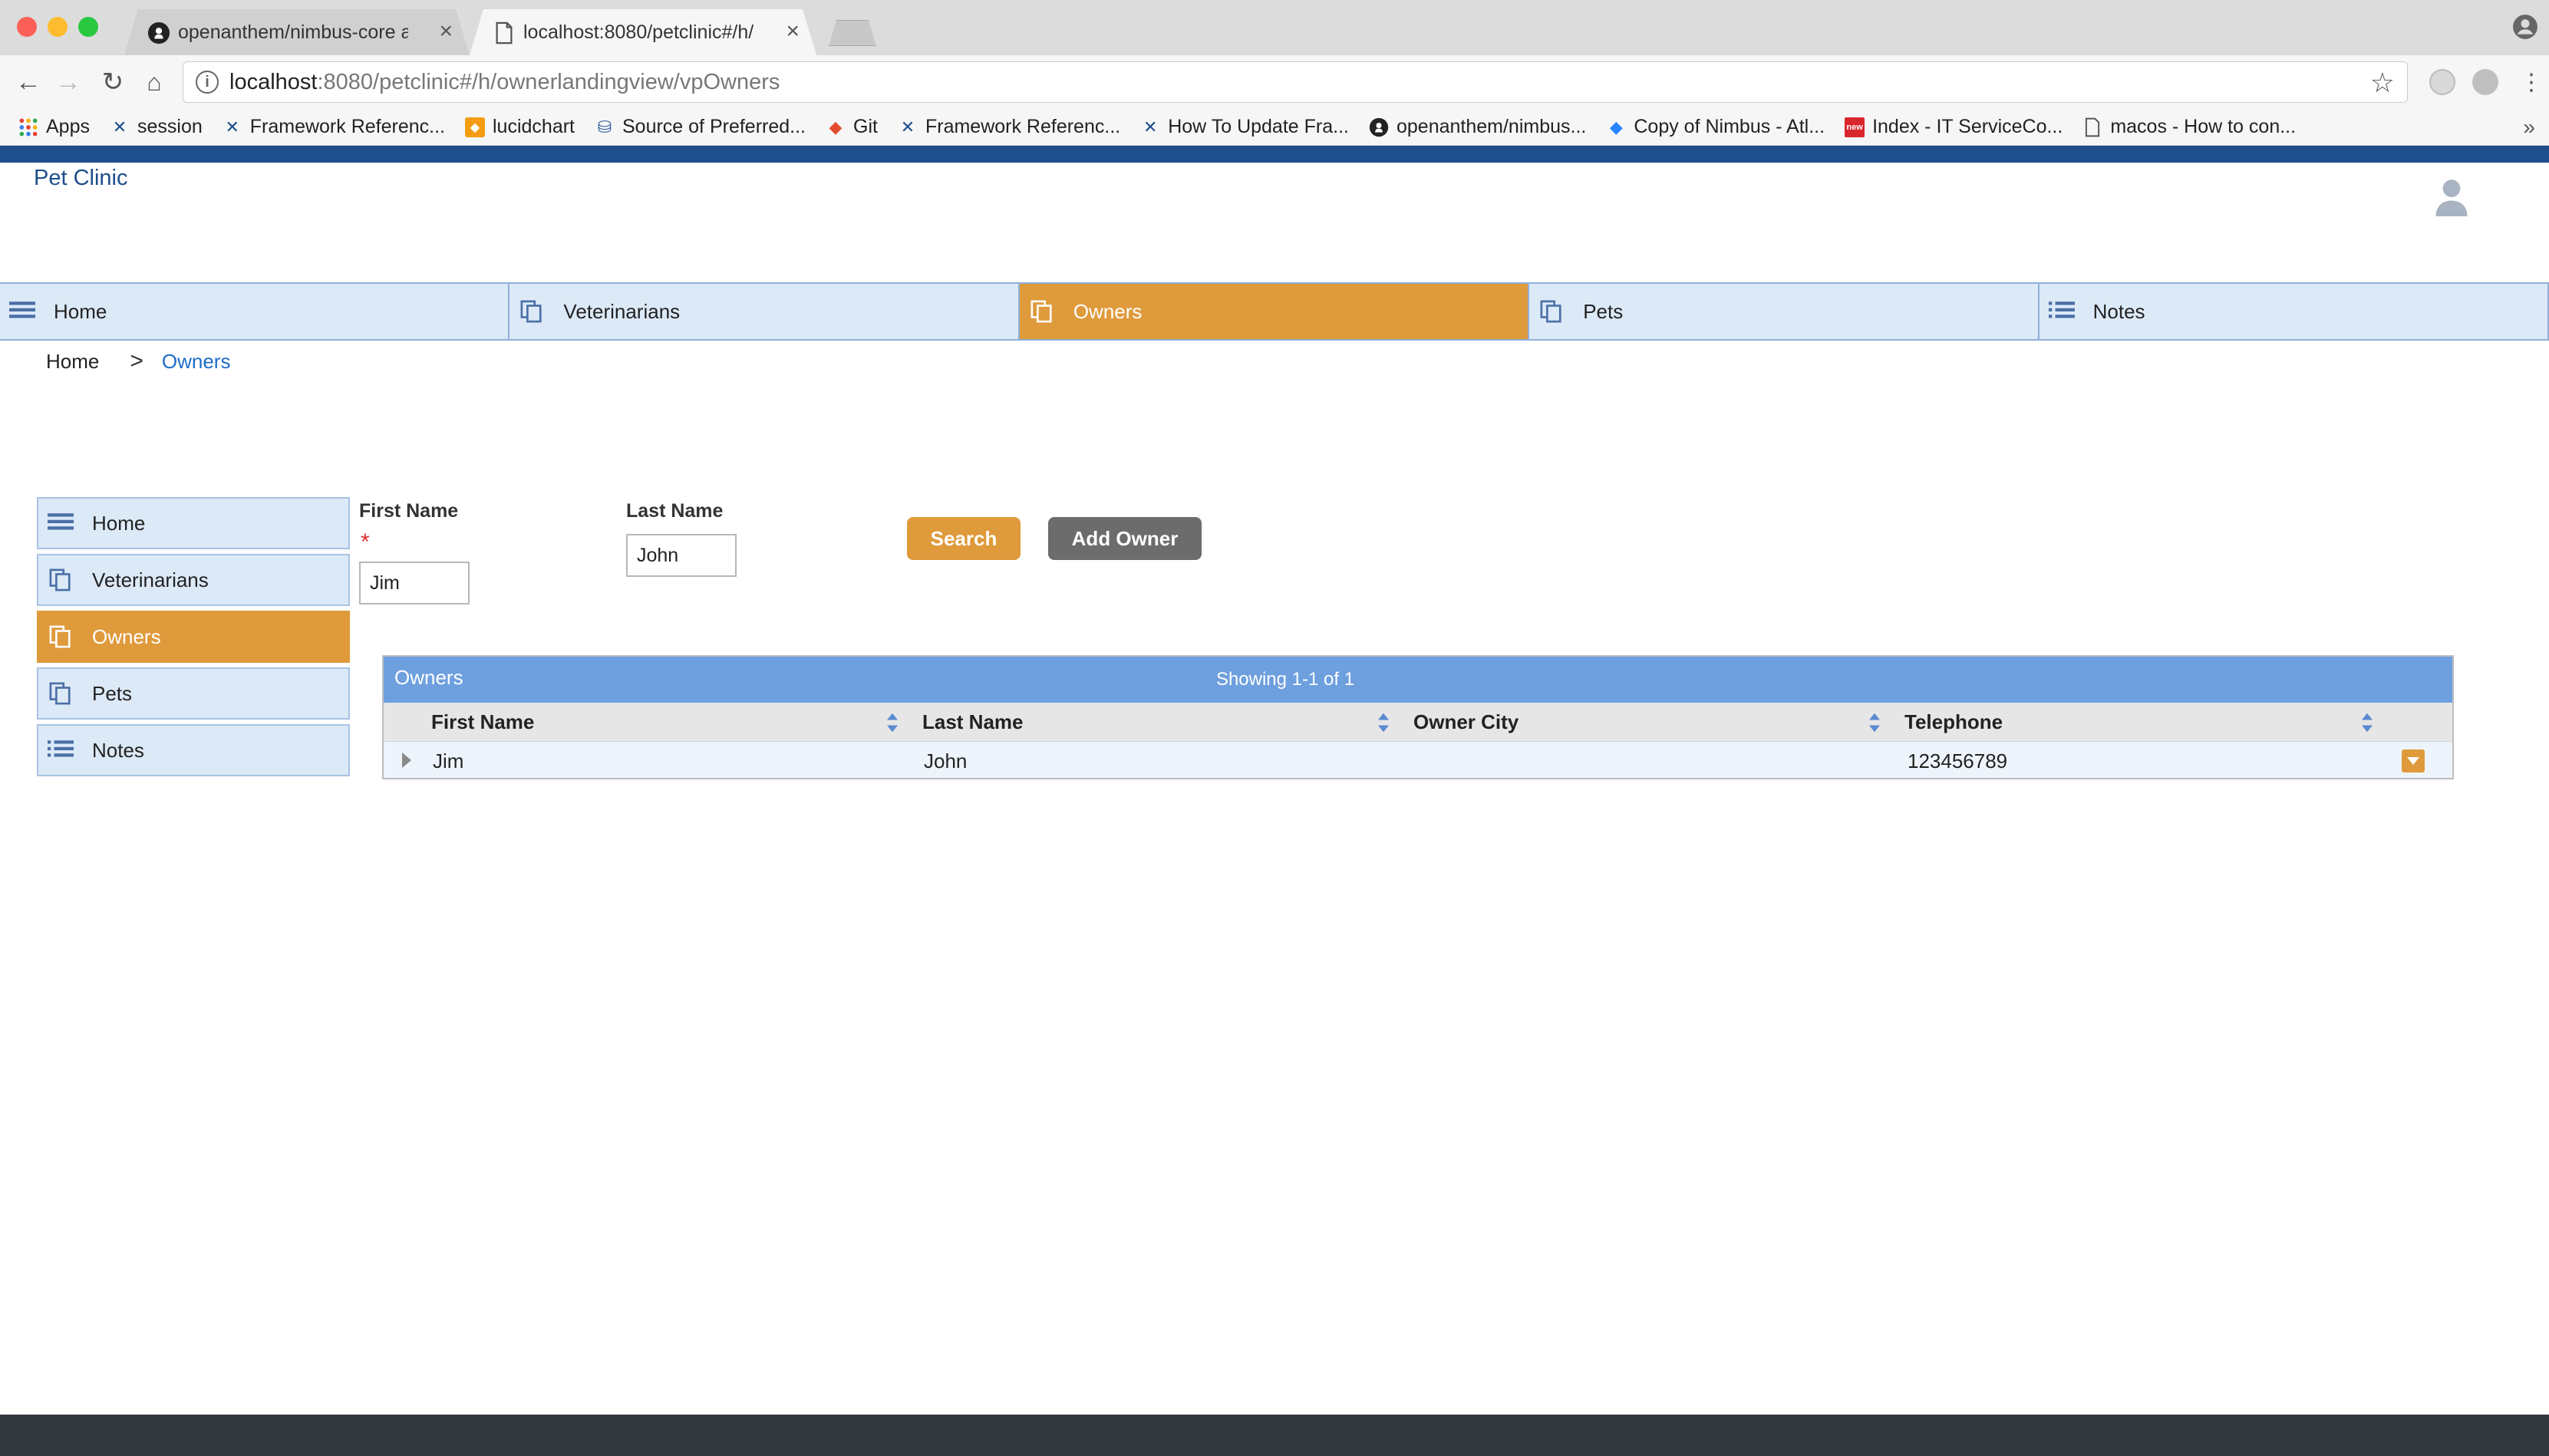 The height and width of the screenshot is (1456, 2549). What do you see at coordinates (1274, 1435) in the screenshot?
I see `page-footer` at bounding box center [1274, 1435].